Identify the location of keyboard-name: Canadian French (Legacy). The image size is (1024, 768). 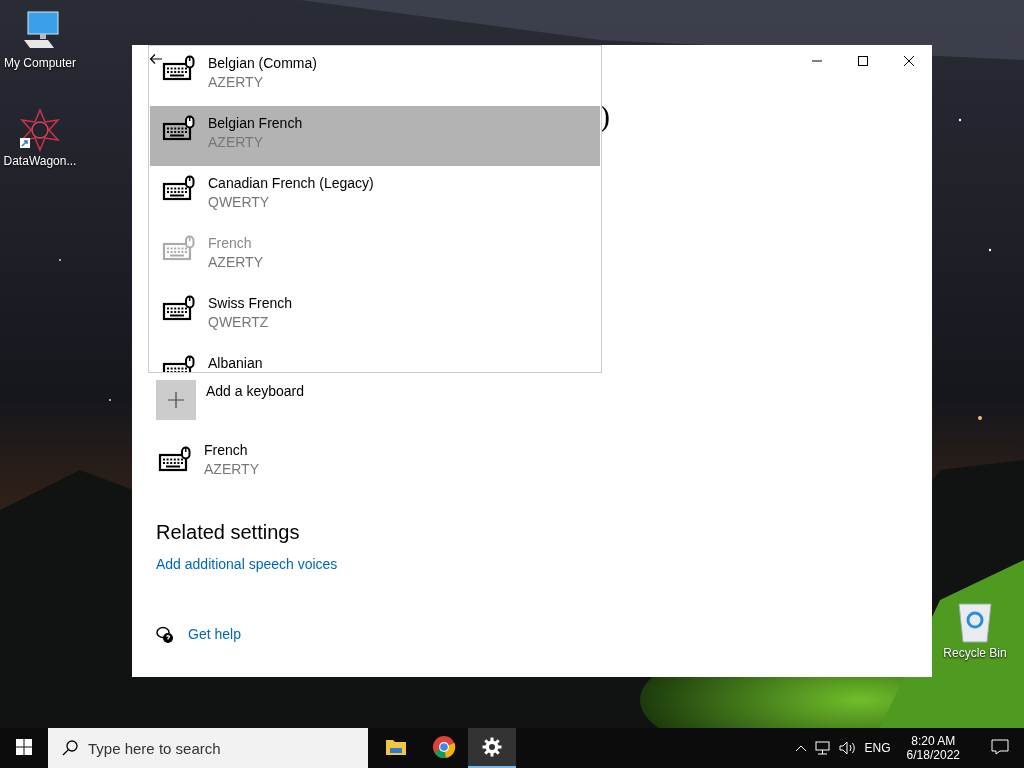
(291, 183).